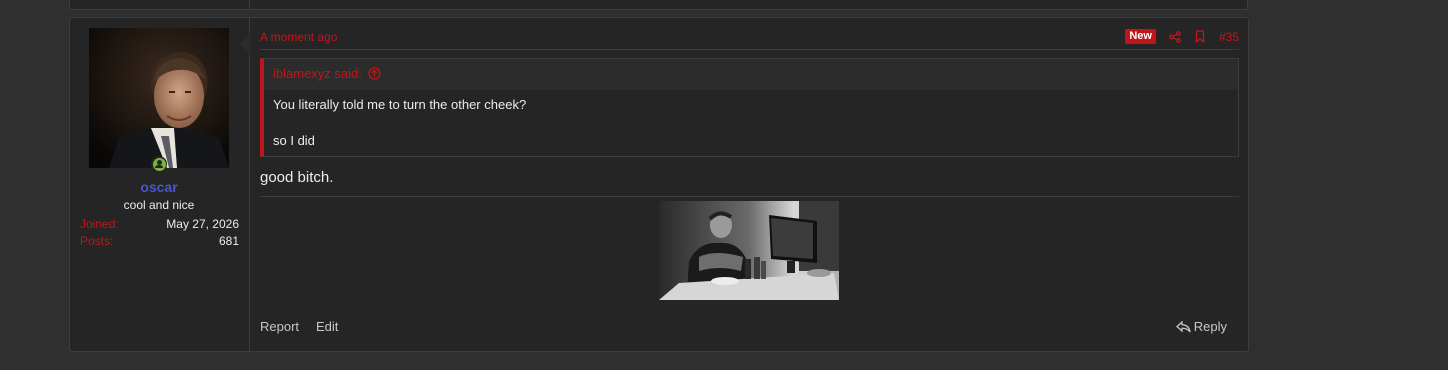  I want to click on new-badge: New, so click(1140, 36).